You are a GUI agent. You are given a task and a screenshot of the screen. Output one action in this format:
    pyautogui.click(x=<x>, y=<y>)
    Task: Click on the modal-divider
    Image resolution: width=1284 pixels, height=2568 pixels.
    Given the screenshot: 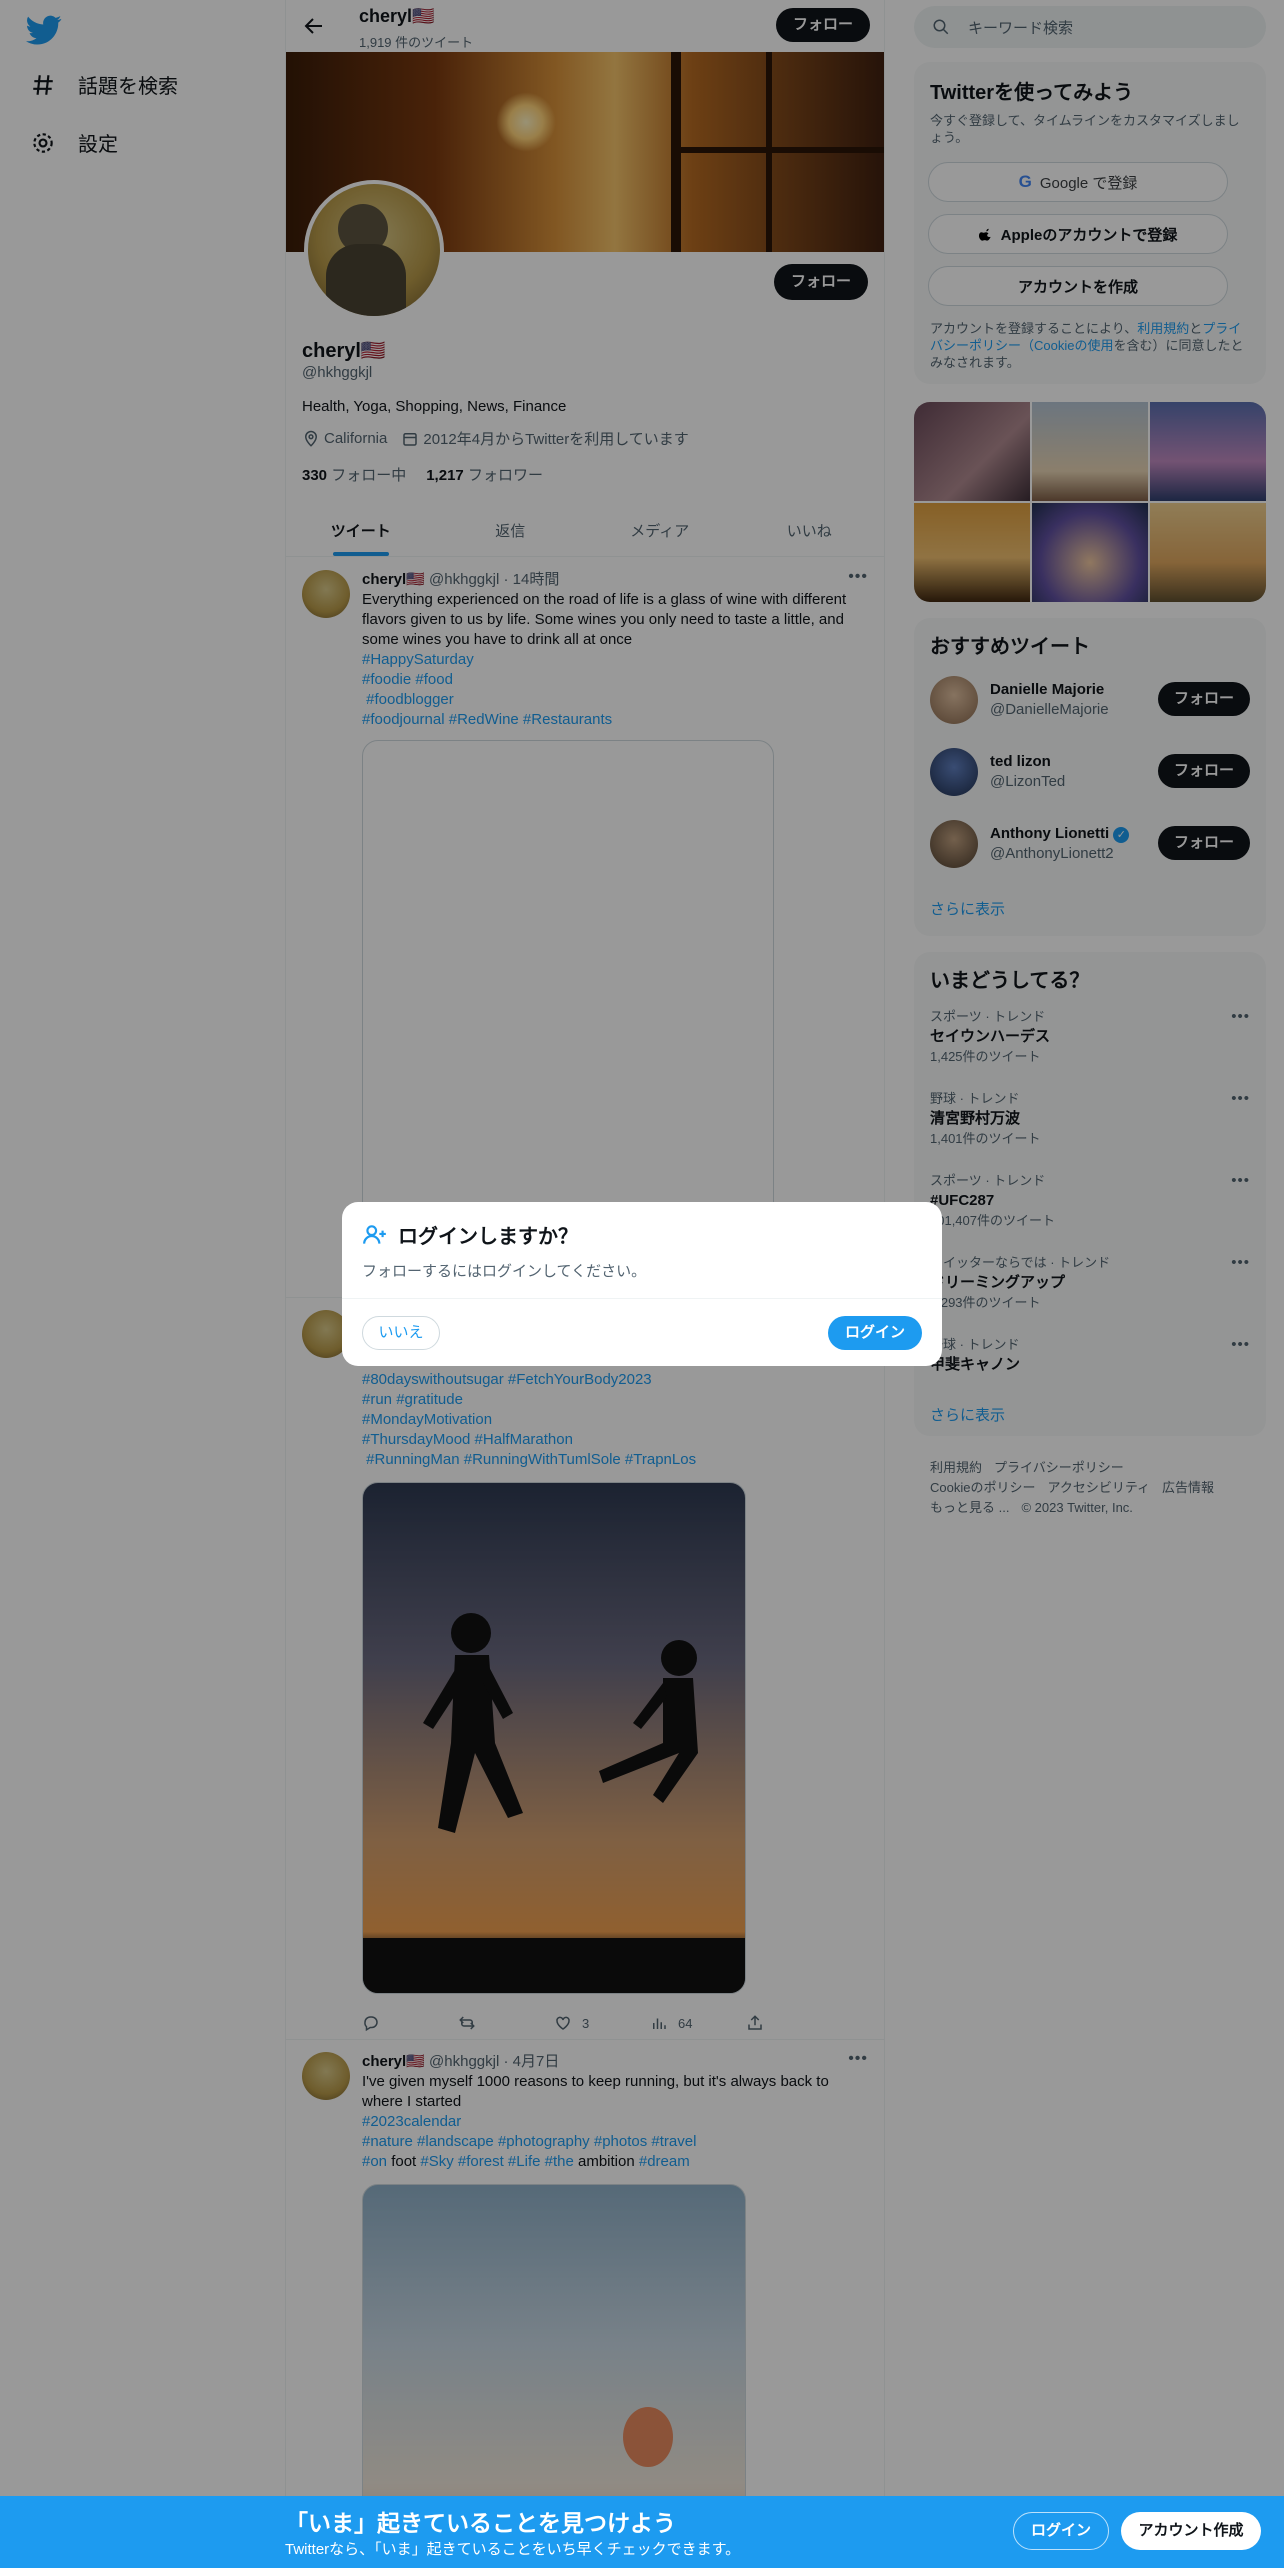 What is the action you would take?
    pyautogui.click(x=642, y=1298)
    